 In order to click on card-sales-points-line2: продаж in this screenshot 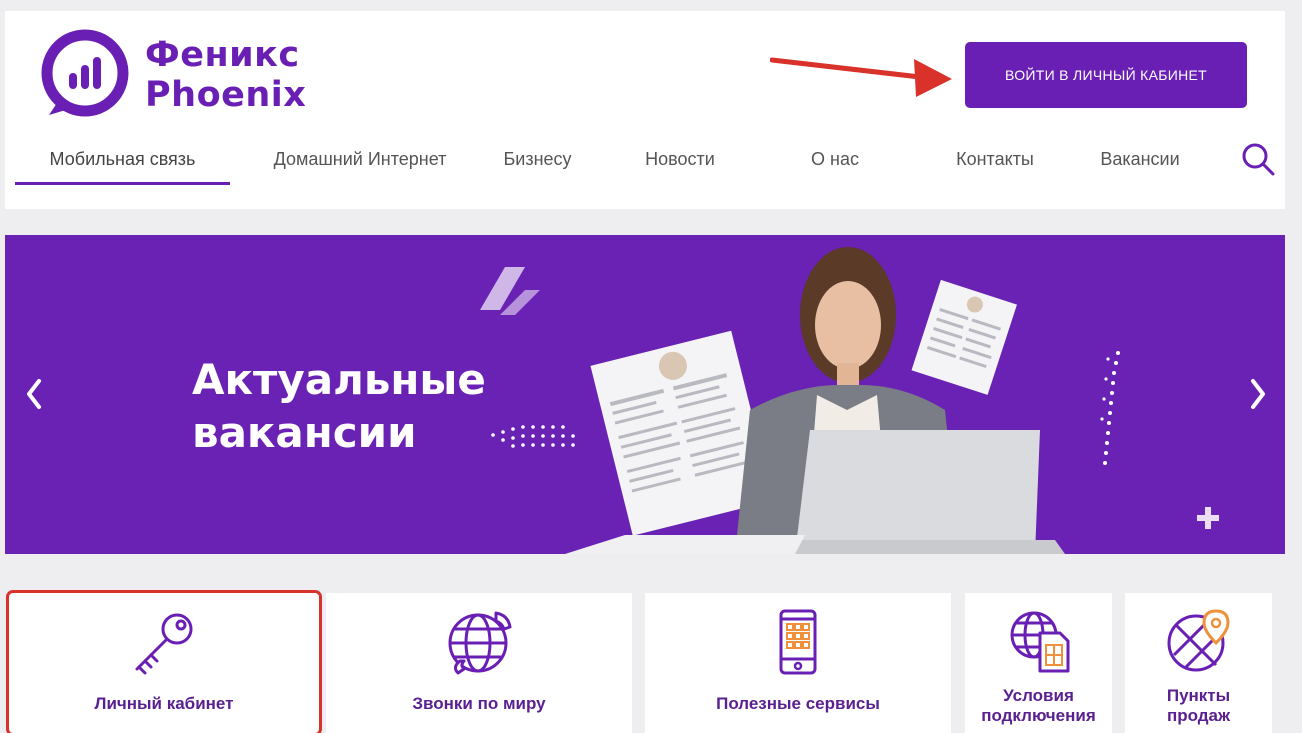, I will do `click(1198, 715)`.